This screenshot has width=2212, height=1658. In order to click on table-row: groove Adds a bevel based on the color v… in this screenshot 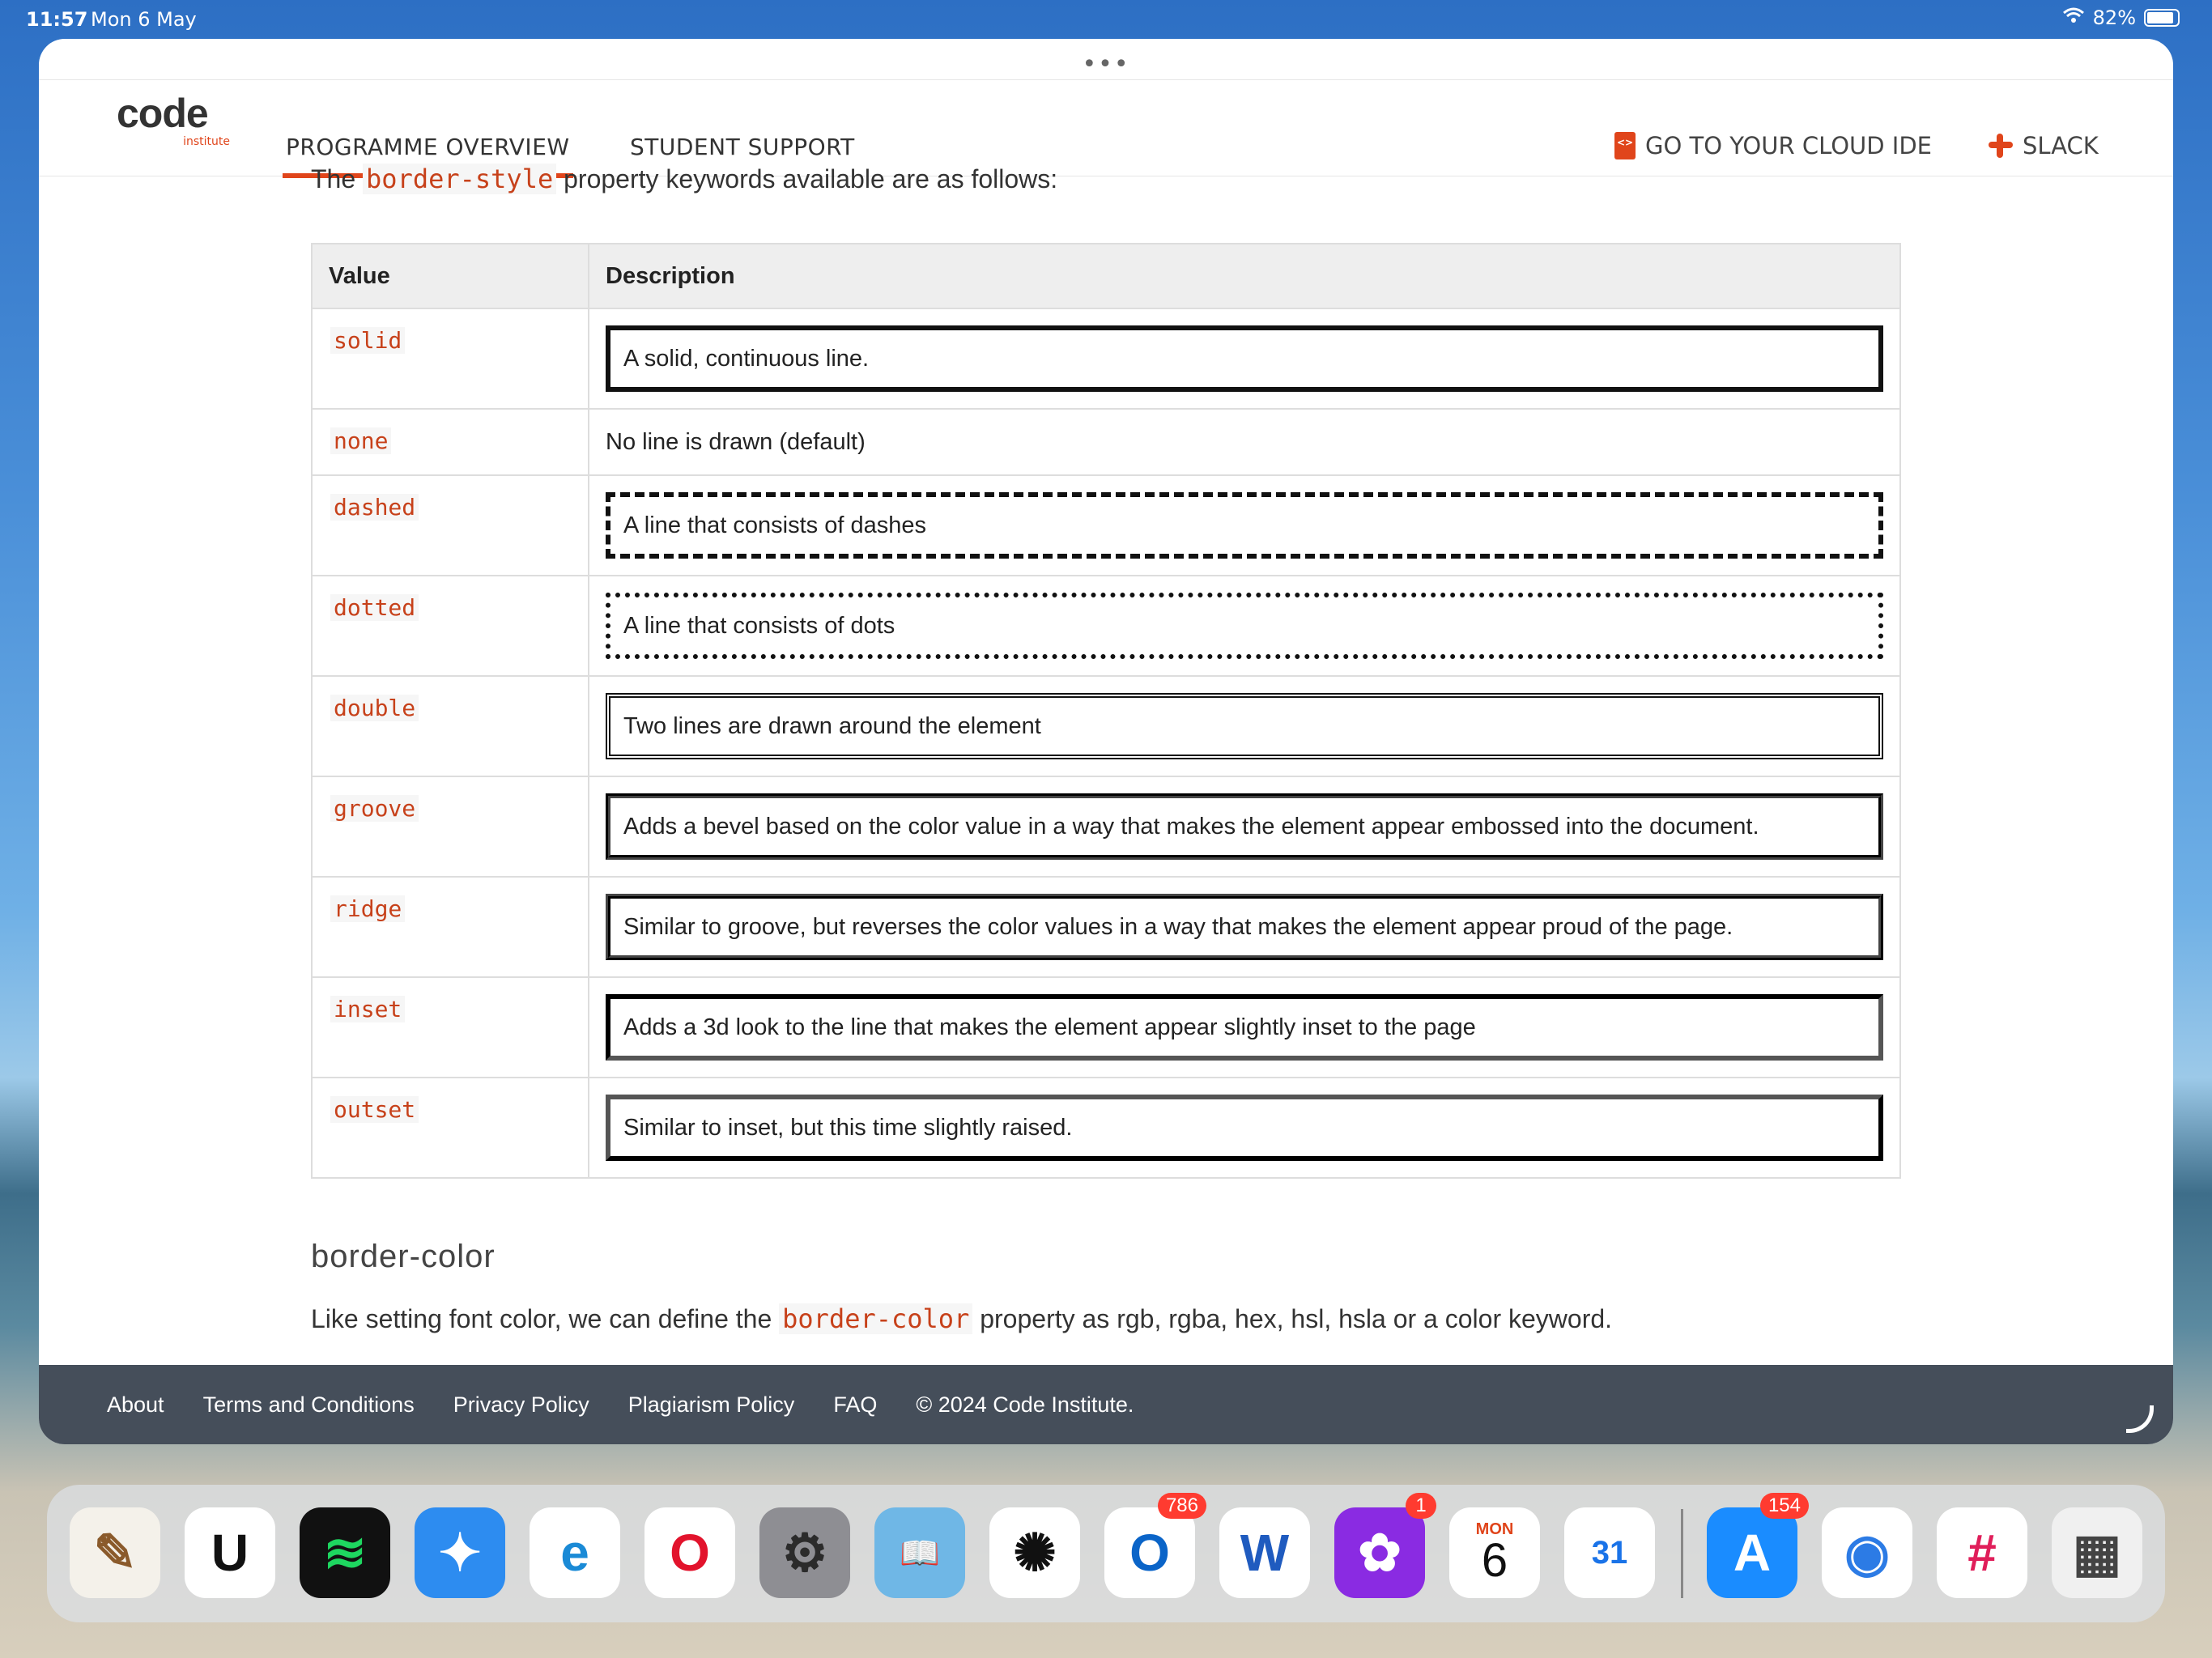, I will do `click(1106, 827)`.